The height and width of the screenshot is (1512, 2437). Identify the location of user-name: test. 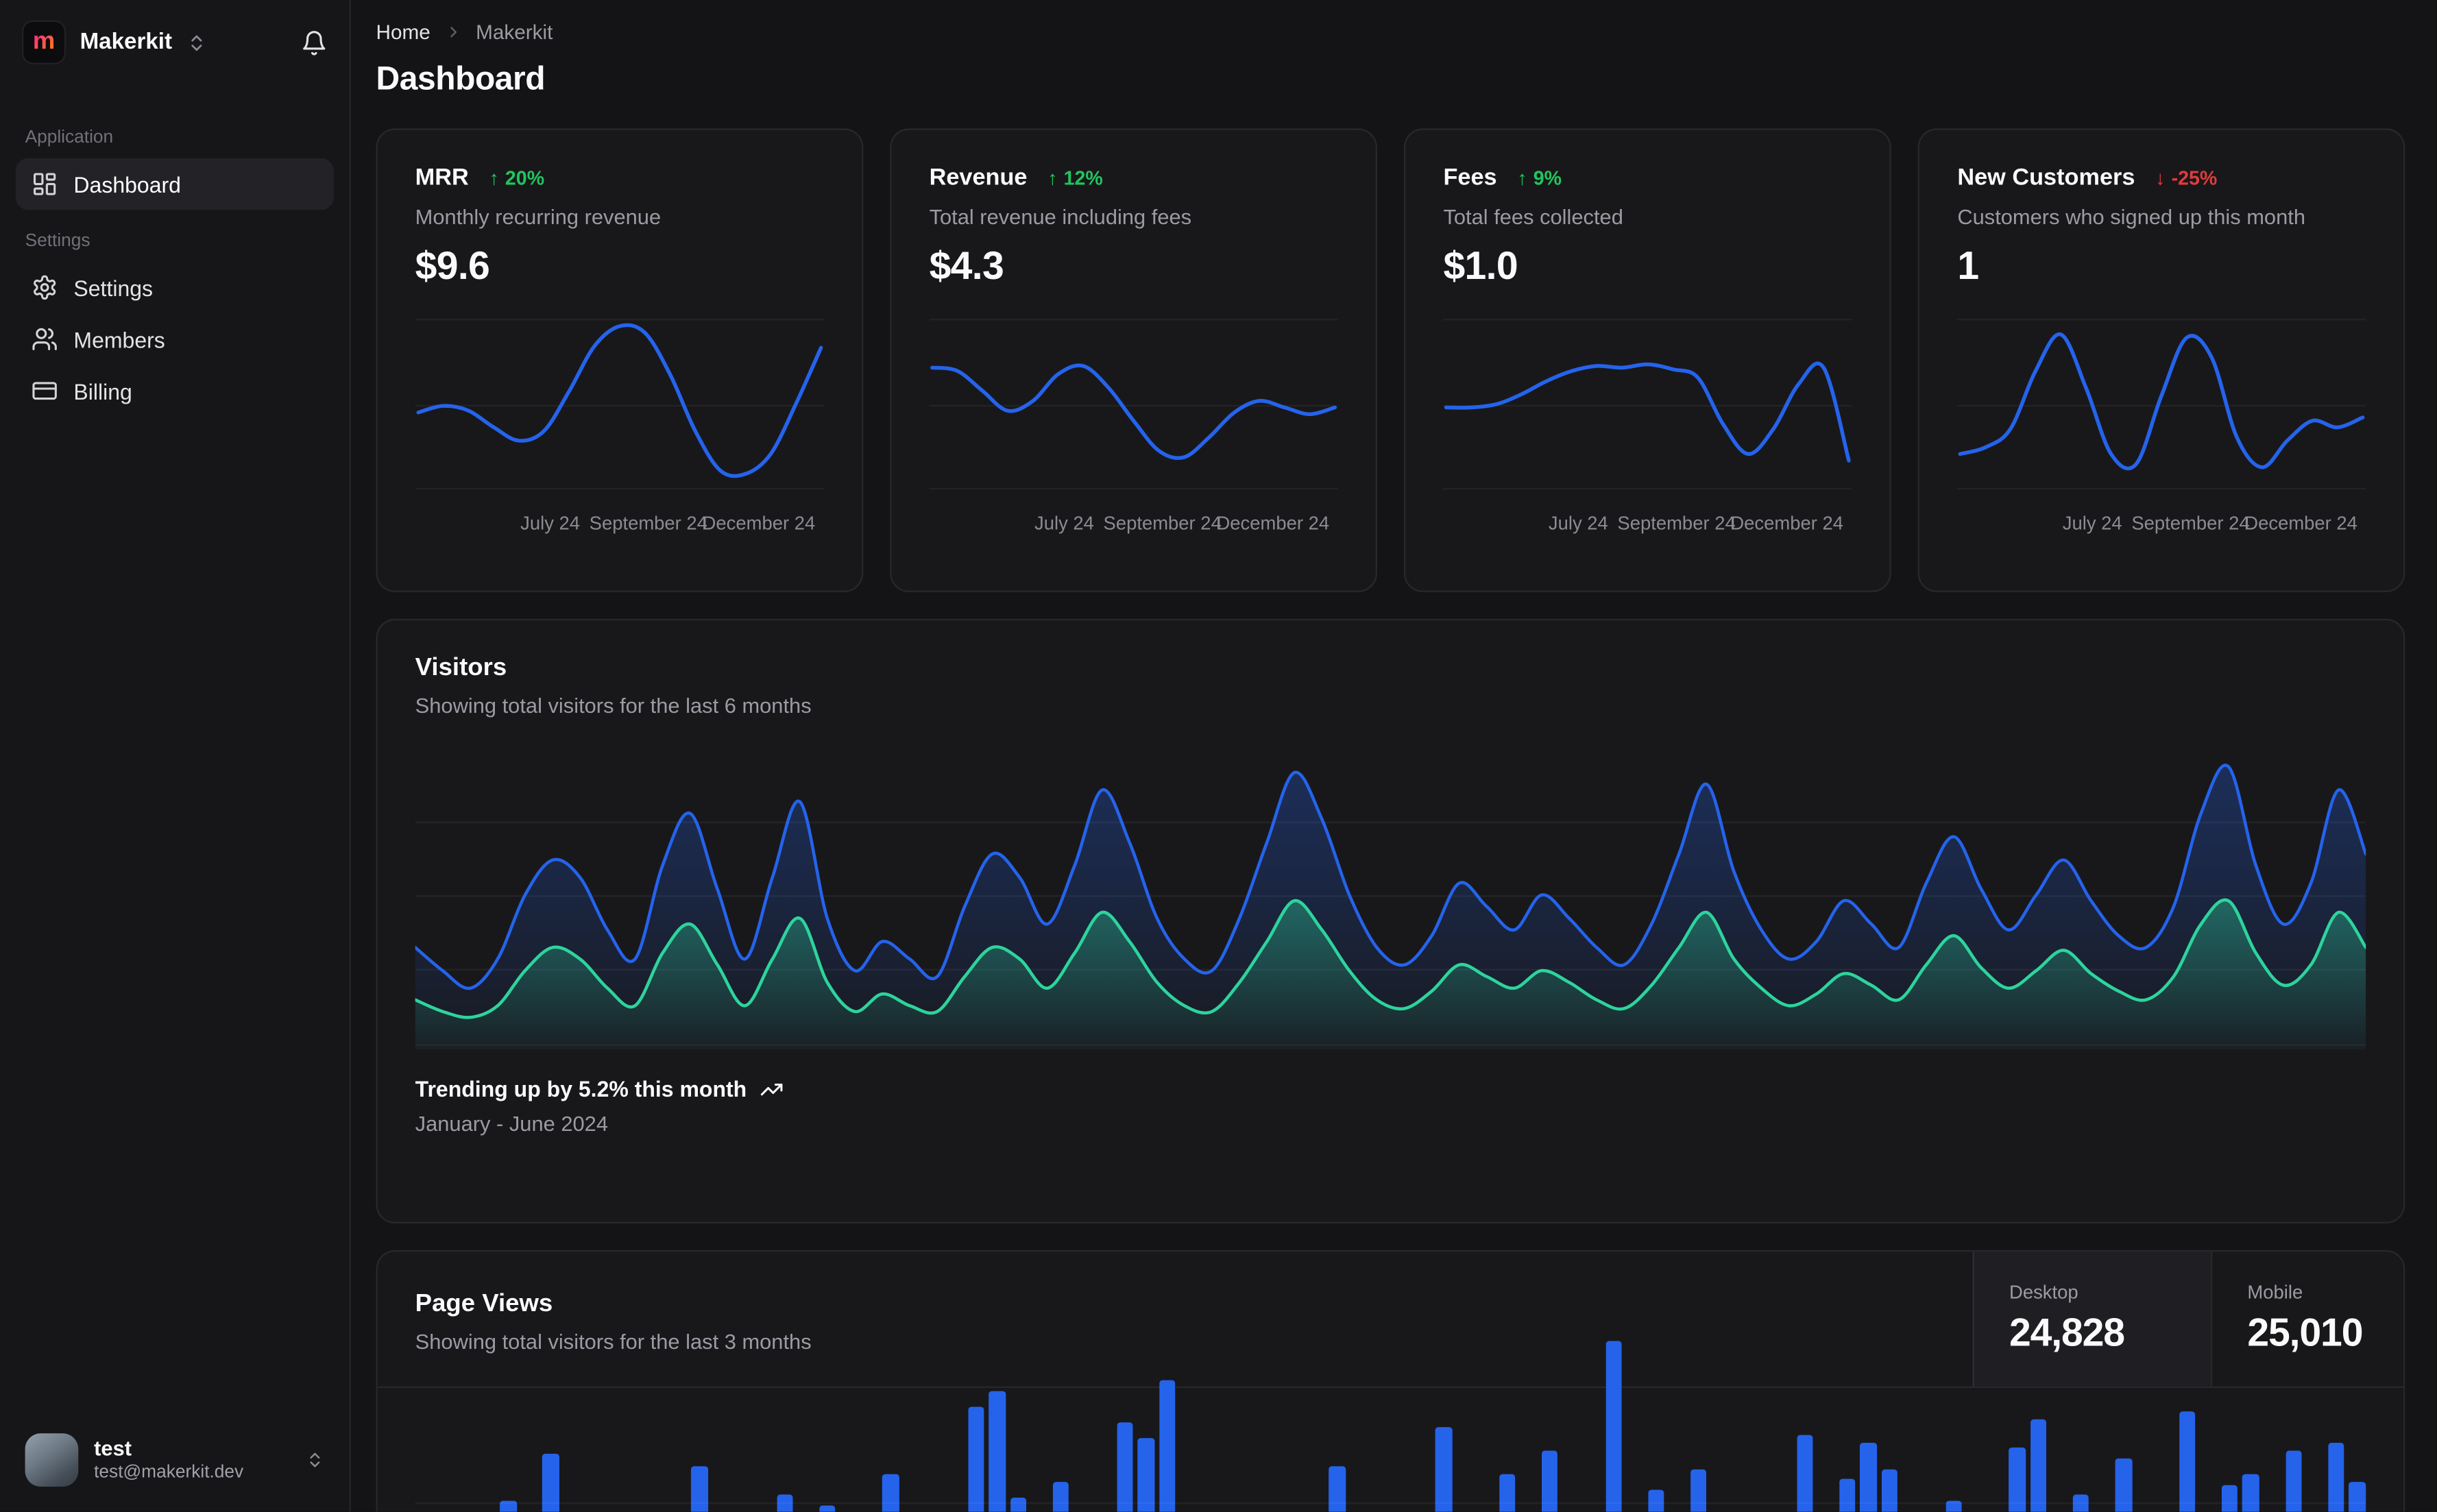
(113, 1448).